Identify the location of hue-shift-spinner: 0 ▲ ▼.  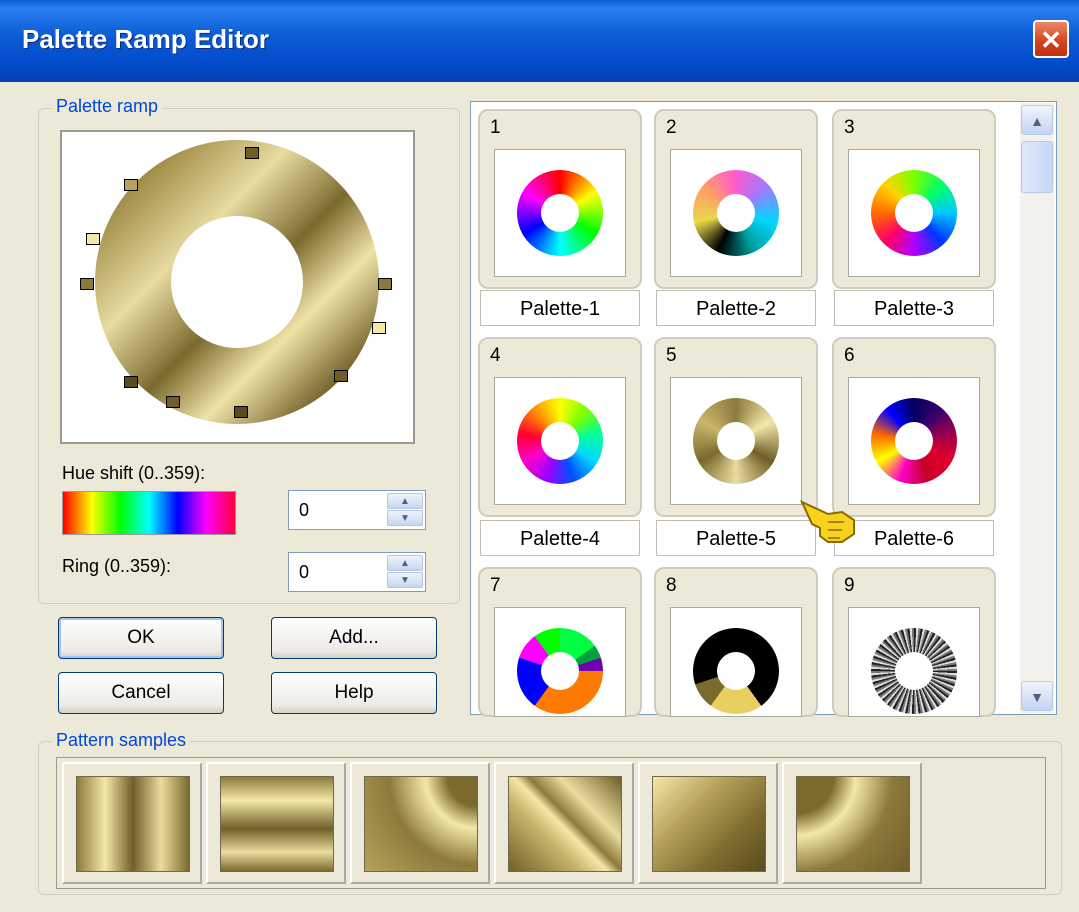
(357, 510).